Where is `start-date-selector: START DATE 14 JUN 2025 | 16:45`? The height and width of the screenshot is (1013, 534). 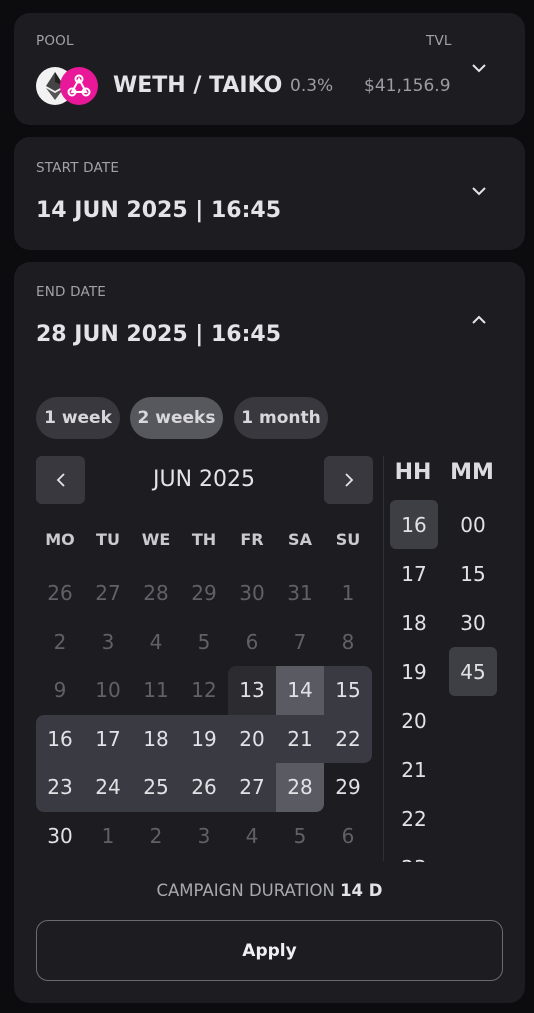
start-date-selector: START DATE 14 JUN 2025 | 16:45 is located at coordinates (269, 193).